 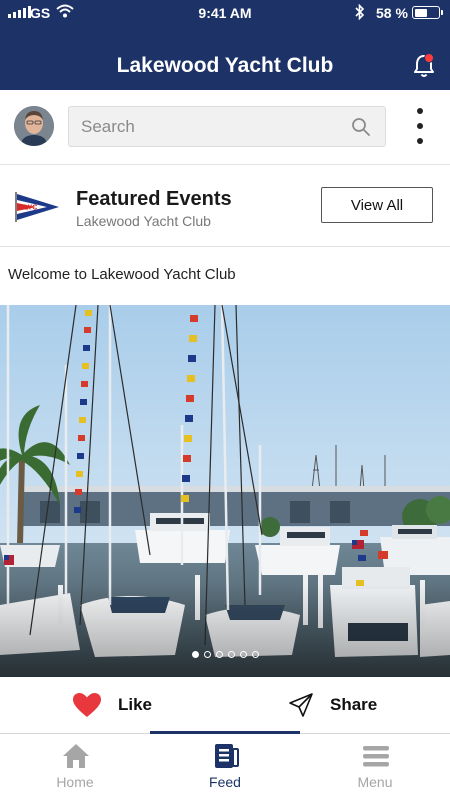 I want to click on bottom-tab-bar: Home Feed Menu, so click(x=225, y=765).